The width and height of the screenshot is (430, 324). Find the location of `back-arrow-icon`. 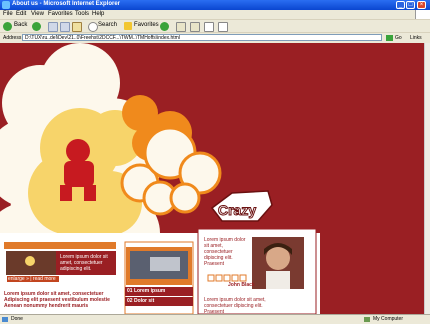

back-arrow-icon is located at coordinates (7, 26).